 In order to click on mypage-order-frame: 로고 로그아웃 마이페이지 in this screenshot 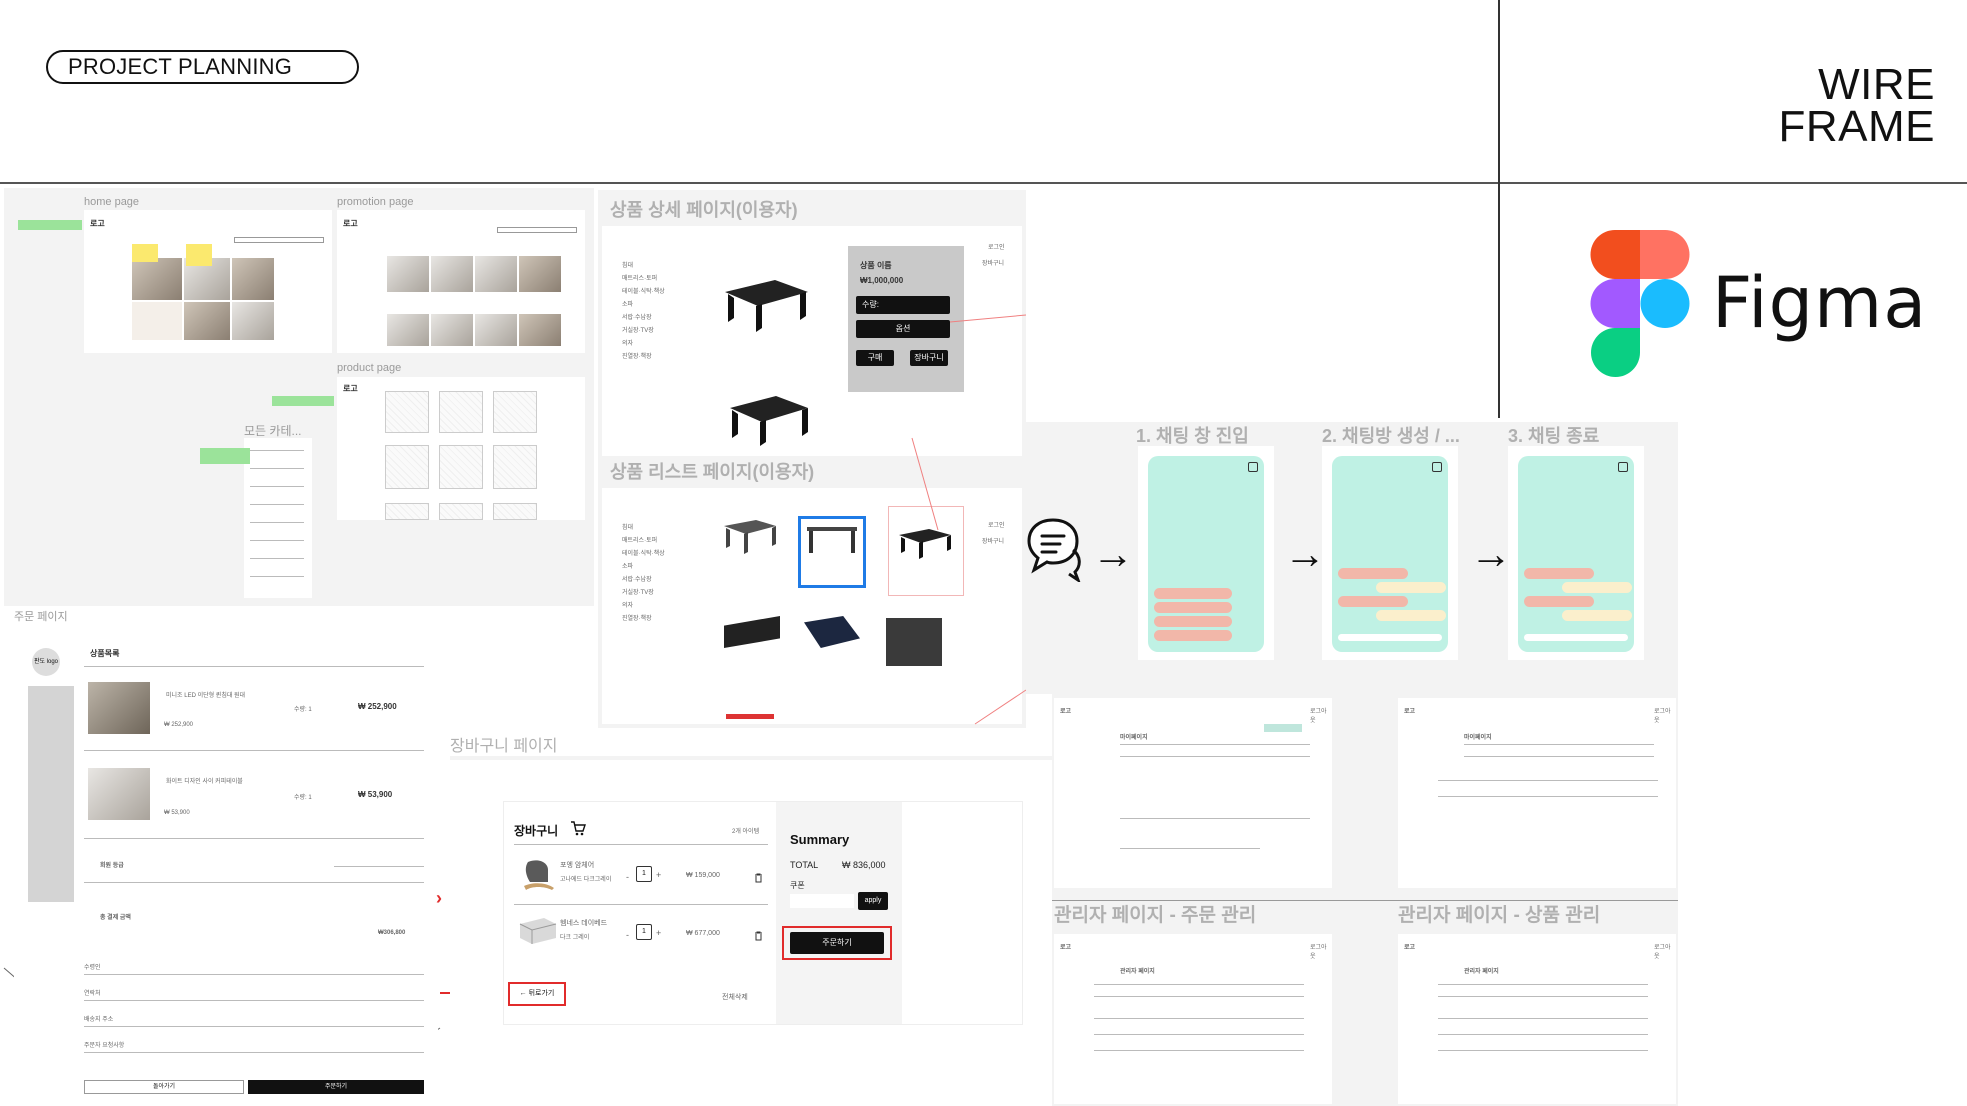, I will do `click(1193, 793)`.